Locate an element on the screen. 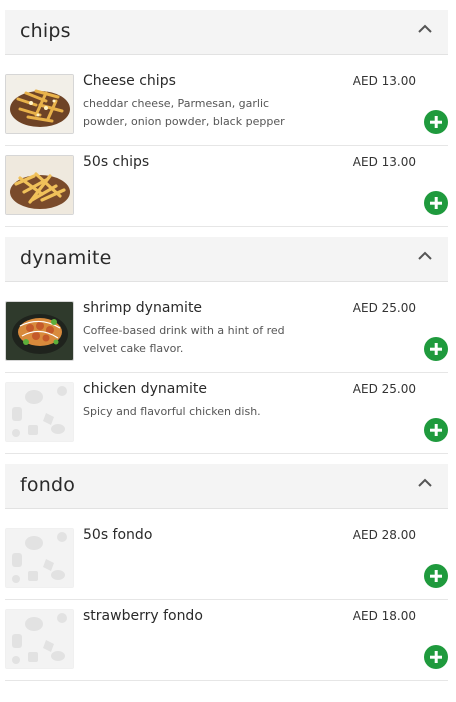 This screenshot has height=702, width=456. item-name: chicken dynamite is located at coordinates (145, 389).